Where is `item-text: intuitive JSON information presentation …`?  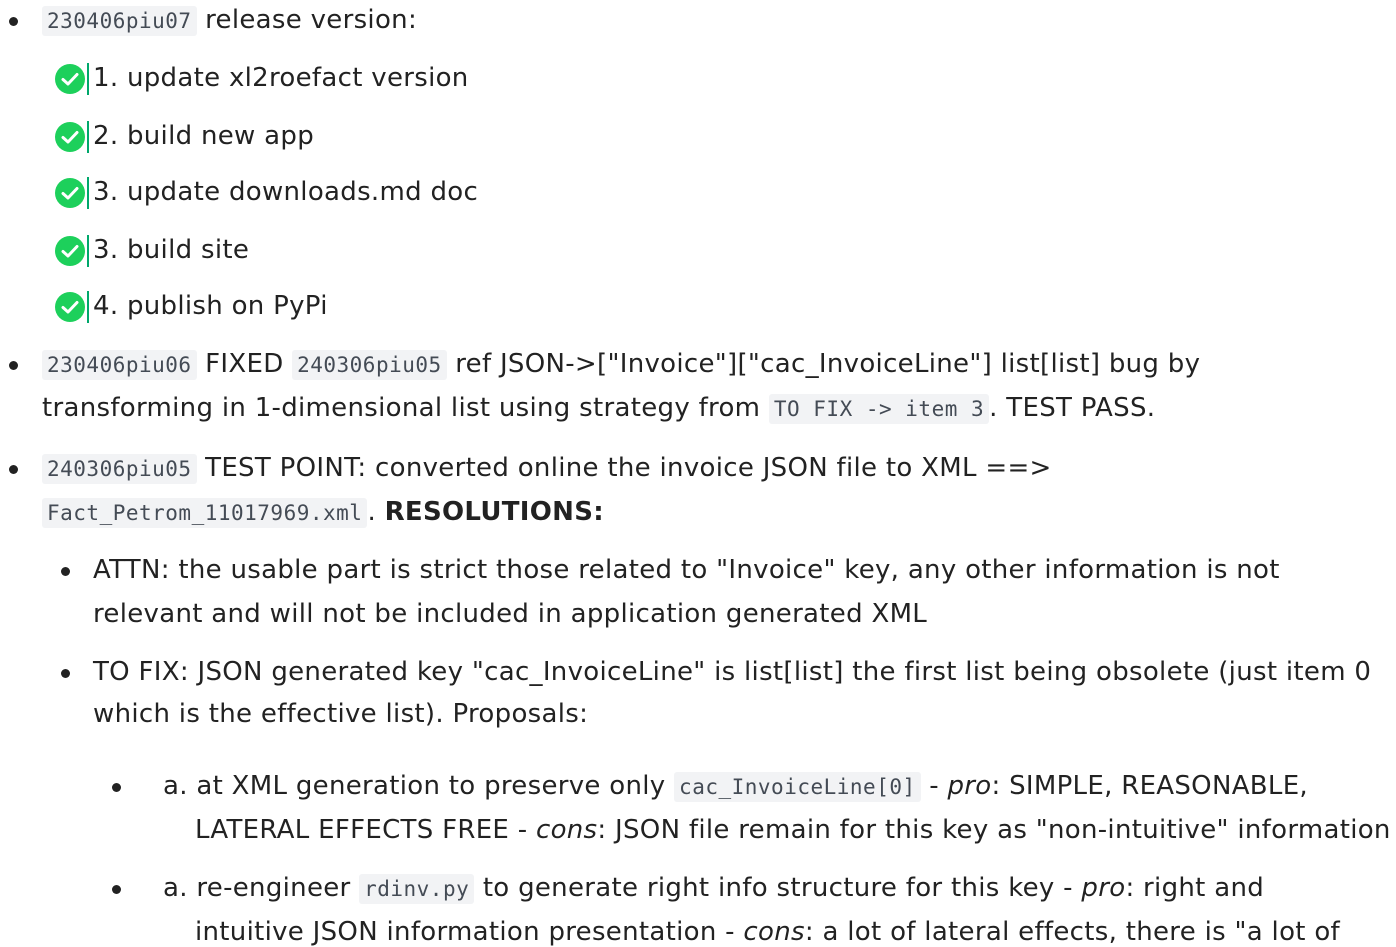
item-text: intuitive JSON information presentation … is located at coordinates (469, 932).